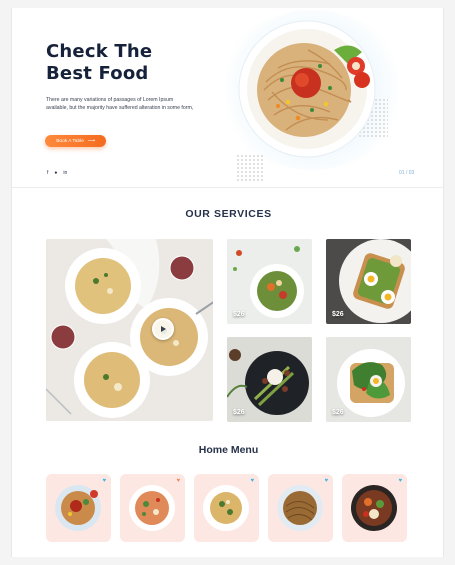 Image resolution: width=455 pixels, height=565 pixels. Describe the element at coordinates (65, 173) in the screenshot. I see `linkedin-icon: in` at that location.